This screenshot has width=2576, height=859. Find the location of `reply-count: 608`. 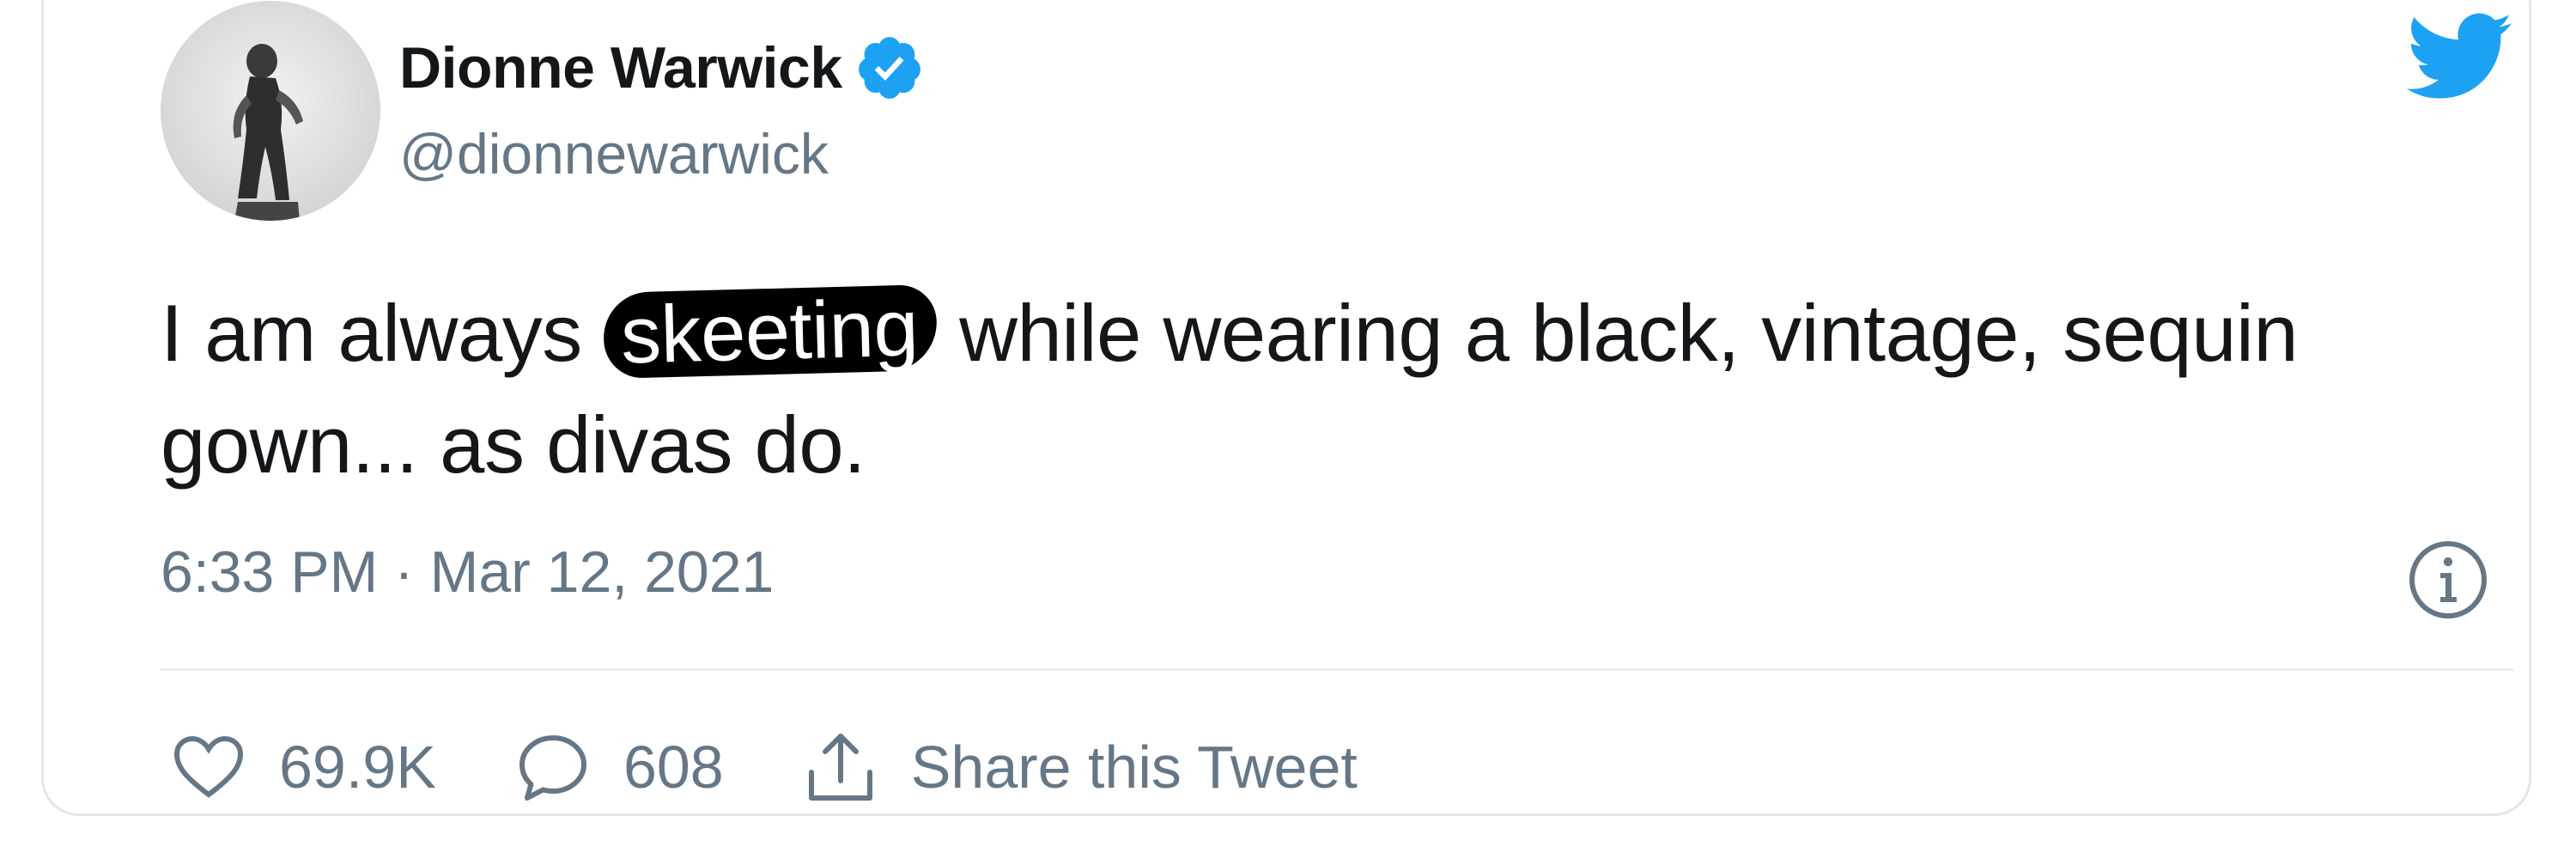

reply-count: 608 is located at coordinates (673, 768).